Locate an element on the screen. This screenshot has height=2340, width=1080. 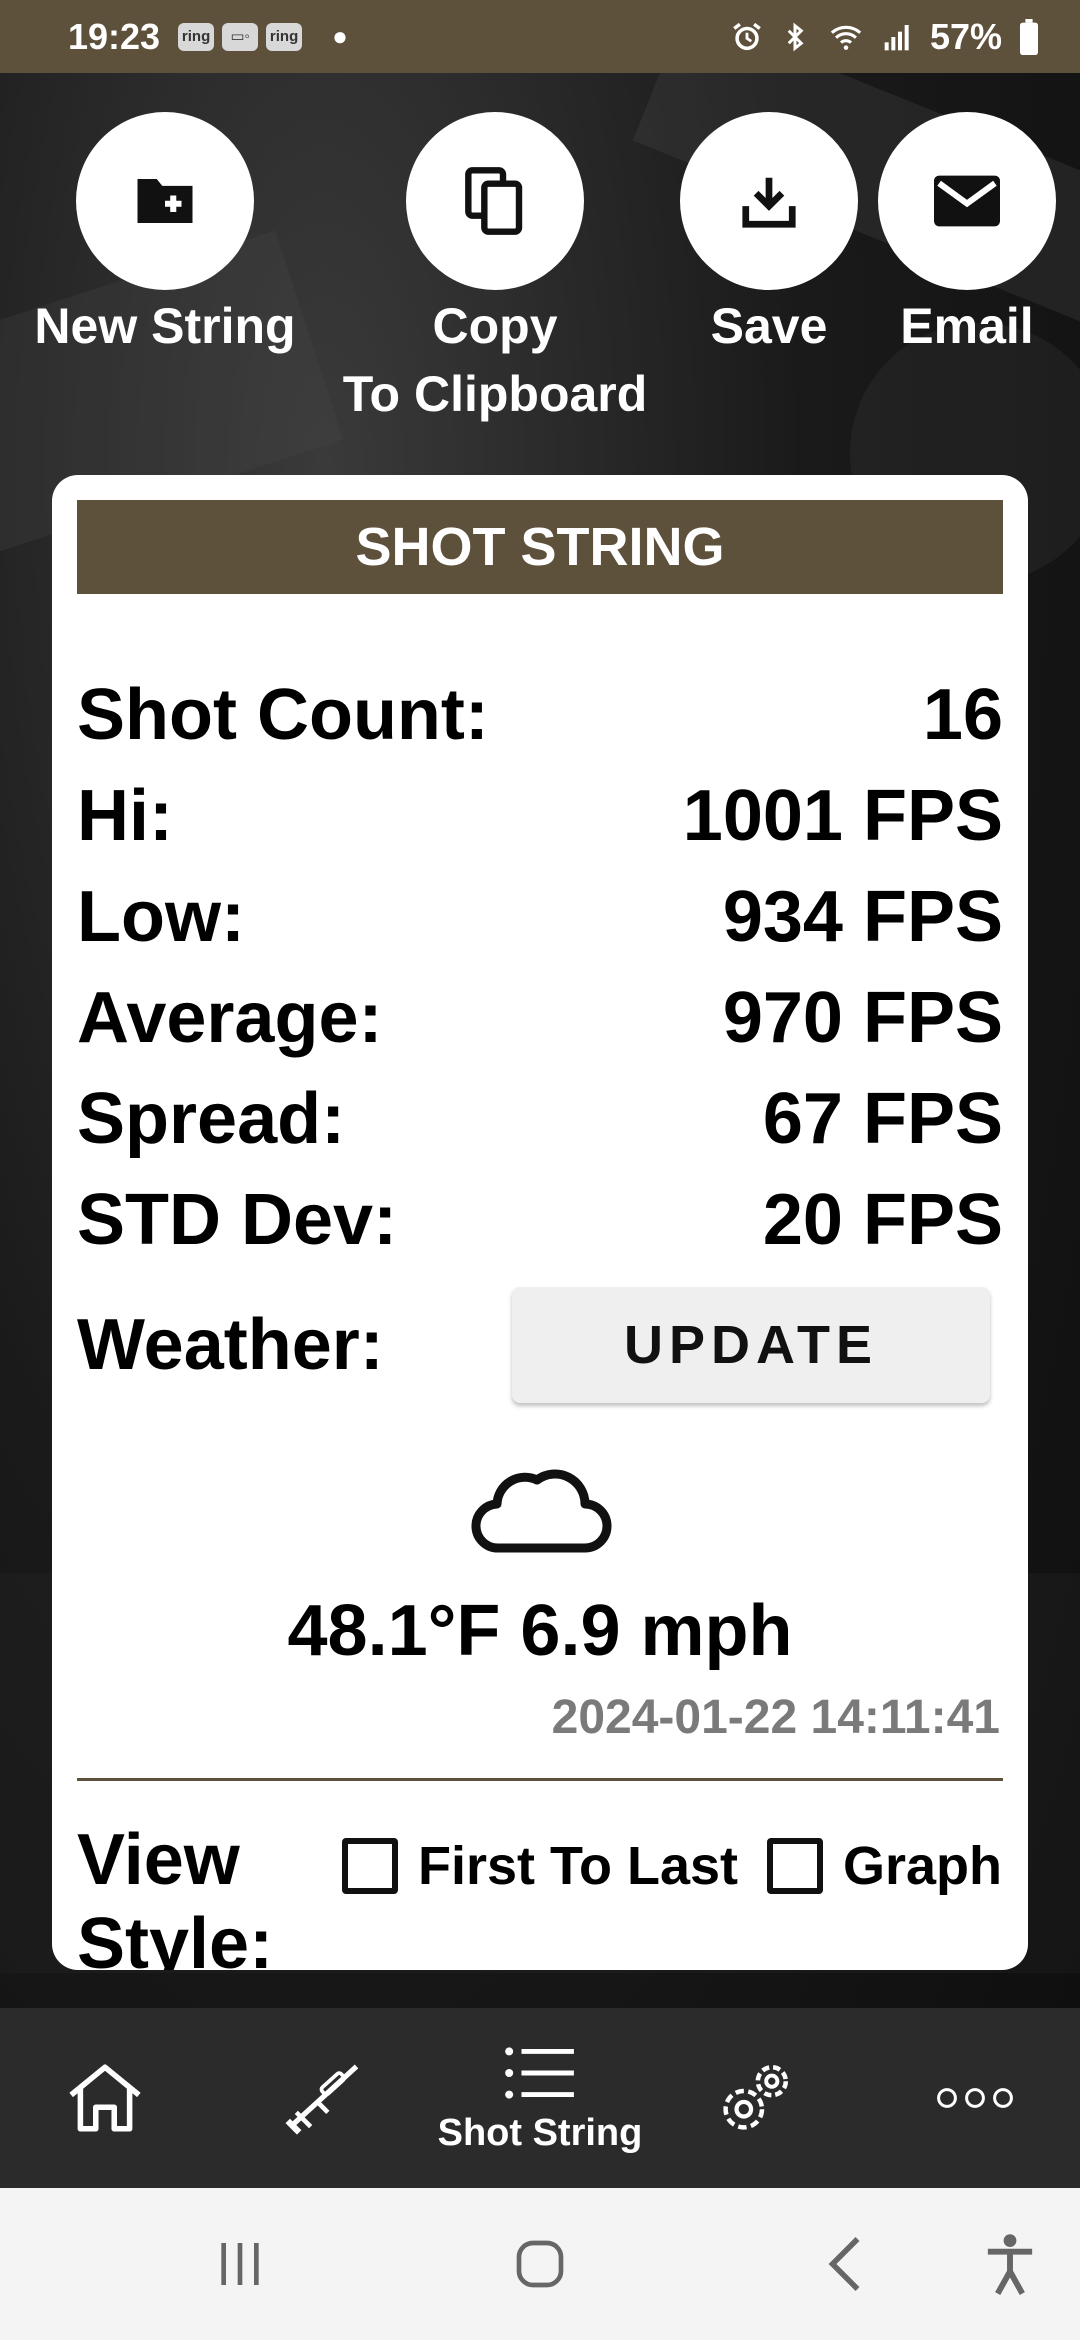
bluetooth-icon is located at coordinates (795, 36).